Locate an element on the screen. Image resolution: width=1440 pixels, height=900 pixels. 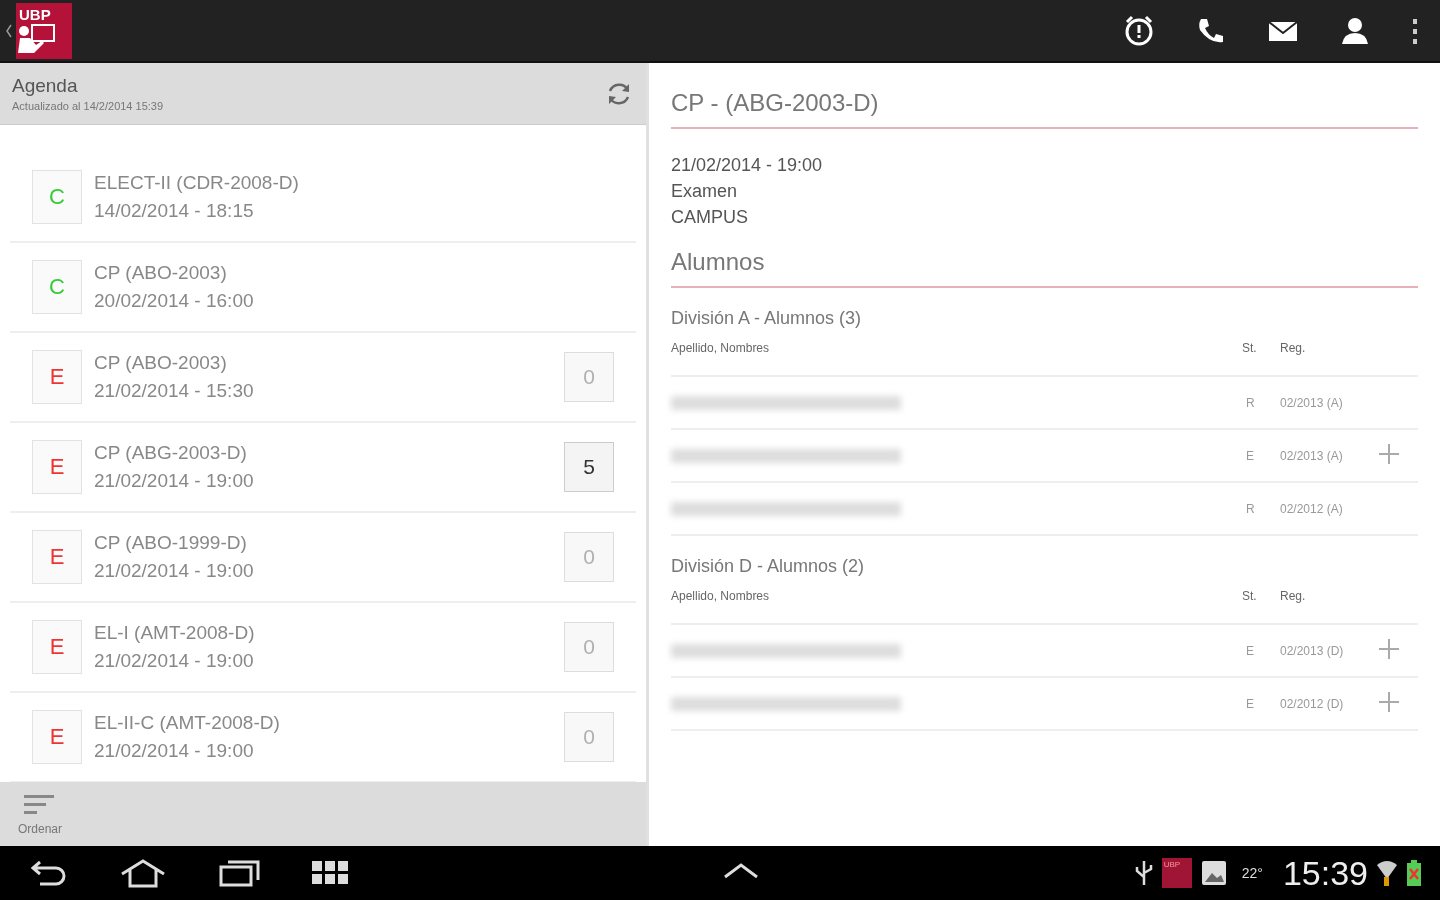
exam-detail: CAMPUS is located at coordinates (710, 217).